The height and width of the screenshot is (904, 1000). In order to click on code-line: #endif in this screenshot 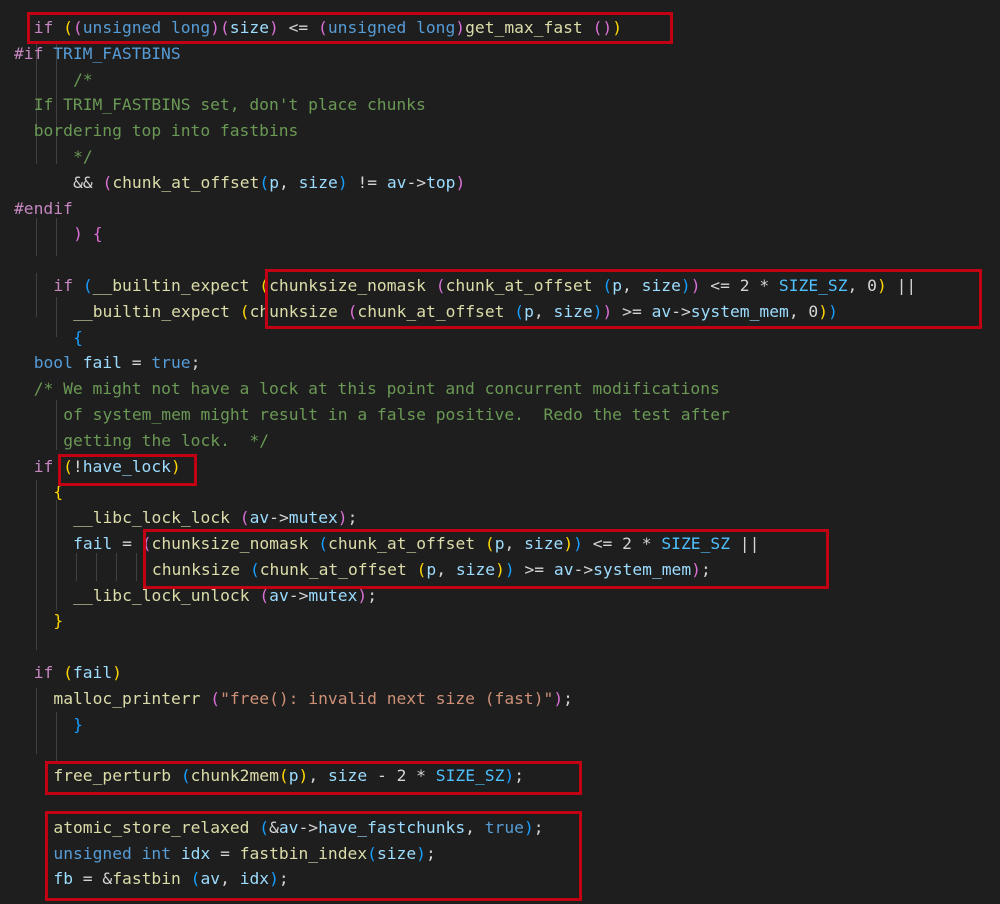, I will do `click(43, 209)`.